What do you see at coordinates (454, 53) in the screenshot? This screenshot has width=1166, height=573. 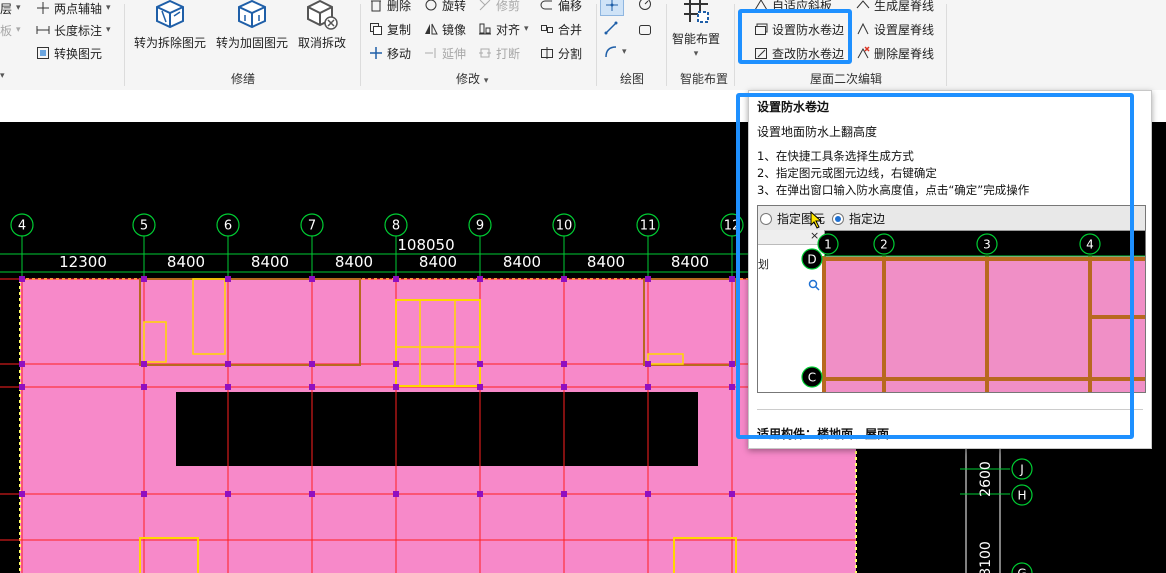 I see `extend-label: 延伸` at bounding box center [454, 53].